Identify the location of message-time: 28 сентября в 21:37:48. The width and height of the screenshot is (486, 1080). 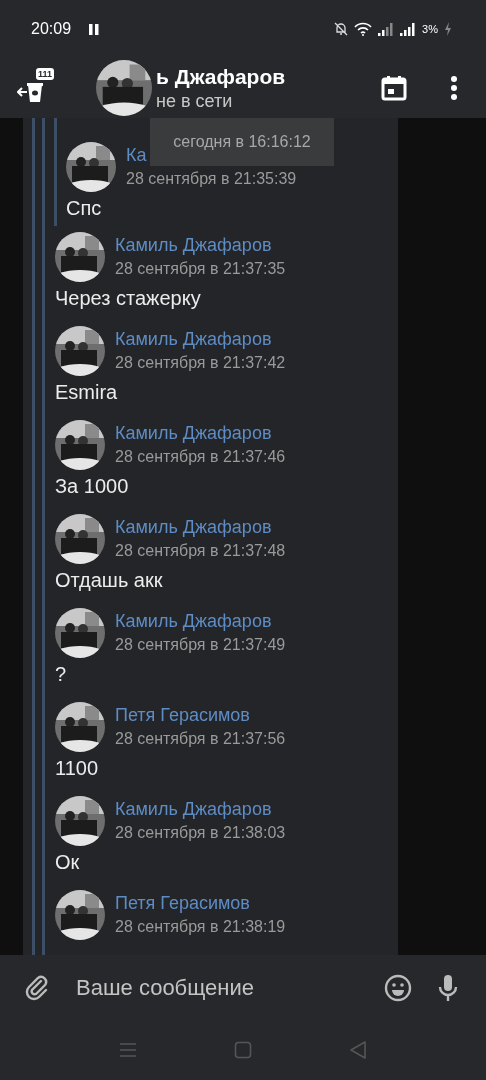
(200, 551).